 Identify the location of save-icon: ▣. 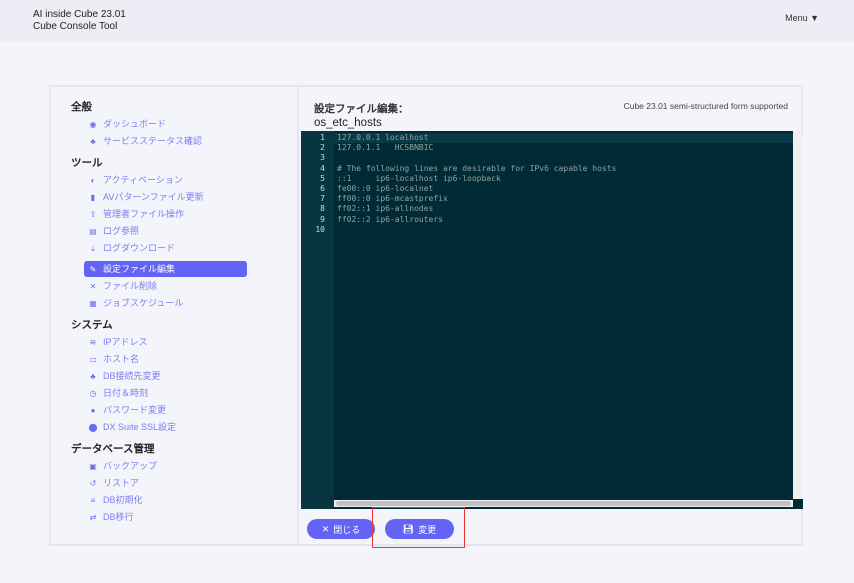
(93, 466).